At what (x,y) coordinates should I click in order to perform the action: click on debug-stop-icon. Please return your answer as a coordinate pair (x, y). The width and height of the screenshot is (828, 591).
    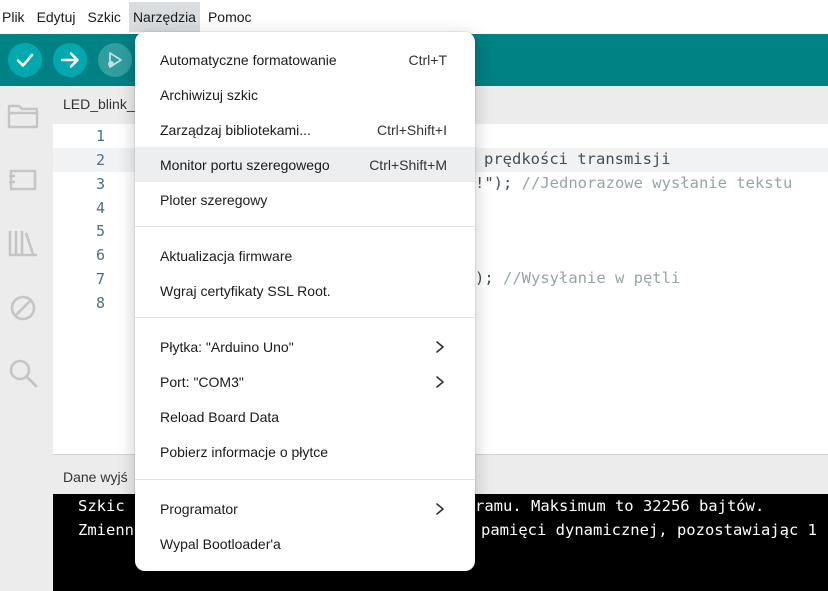
    Looking at the image, I should click on (23, 308).